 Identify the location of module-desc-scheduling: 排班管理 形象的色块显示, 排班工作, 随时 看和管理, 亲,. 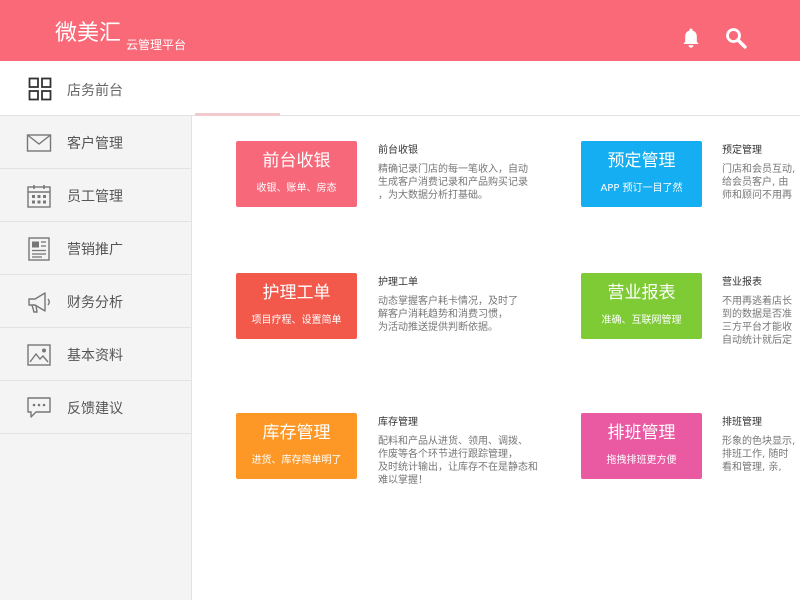
(761, 445).